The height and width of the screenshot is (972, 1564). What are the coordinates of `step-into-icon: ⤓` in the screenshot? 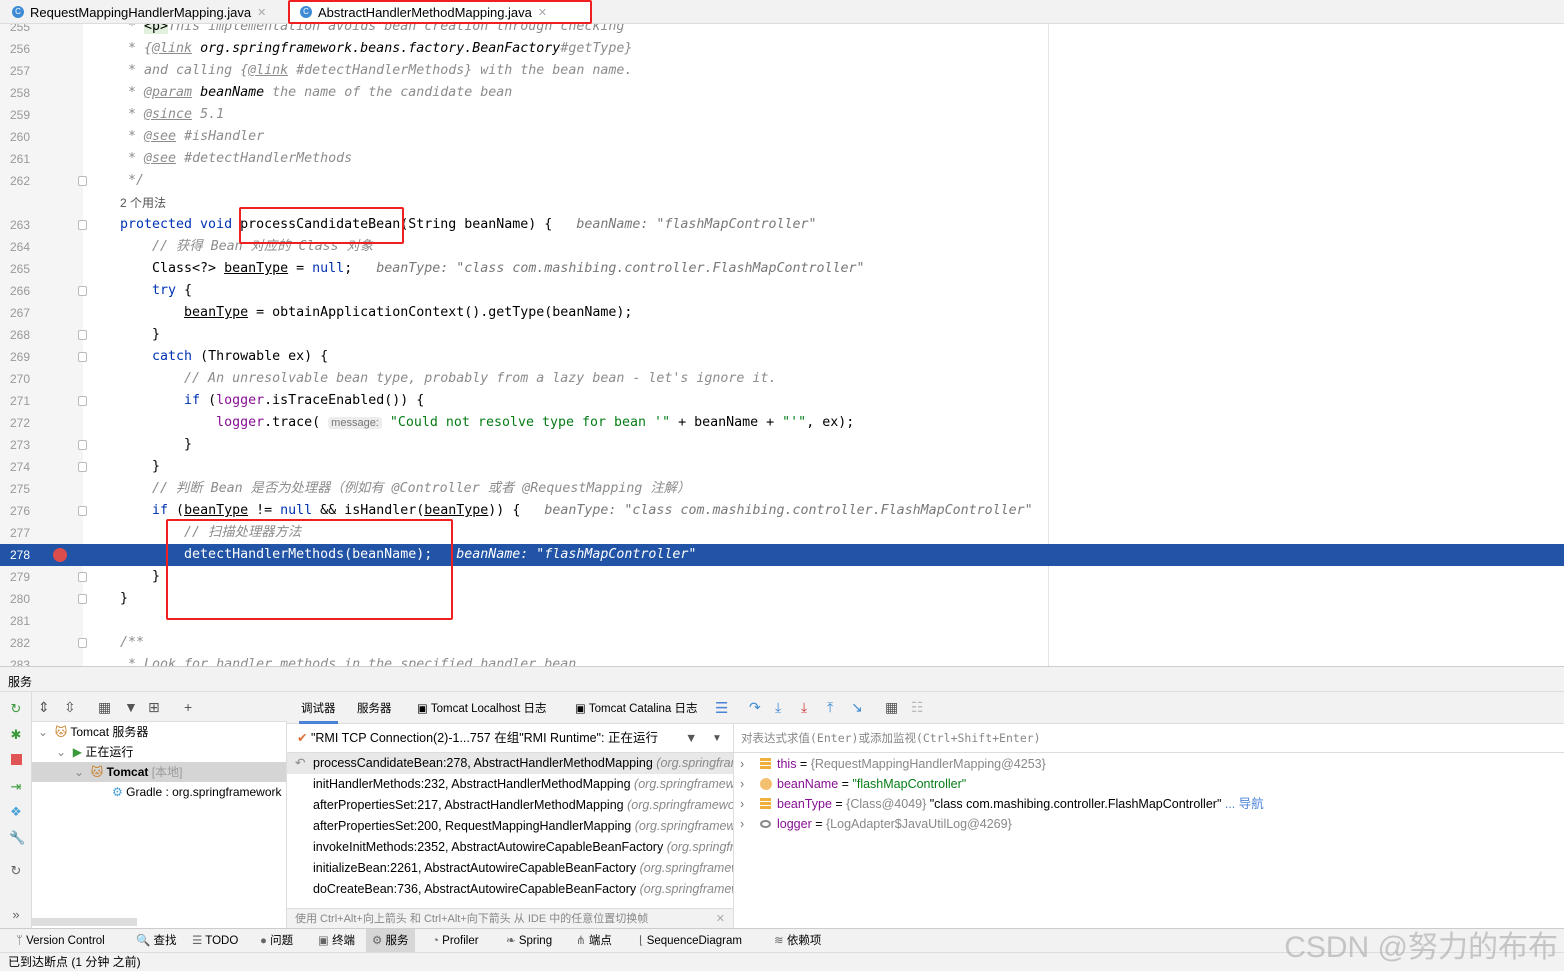 It's located at (778, 707).